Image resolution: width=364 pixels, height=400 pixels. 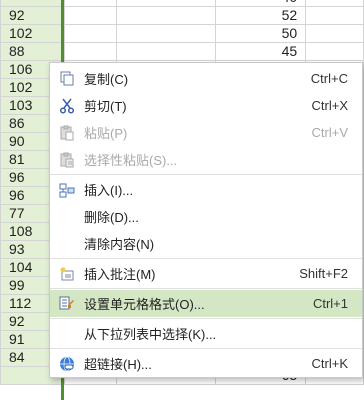 I want to click on menu-item-clear-contents: 清除内容(N), so click(x=206, y=243).